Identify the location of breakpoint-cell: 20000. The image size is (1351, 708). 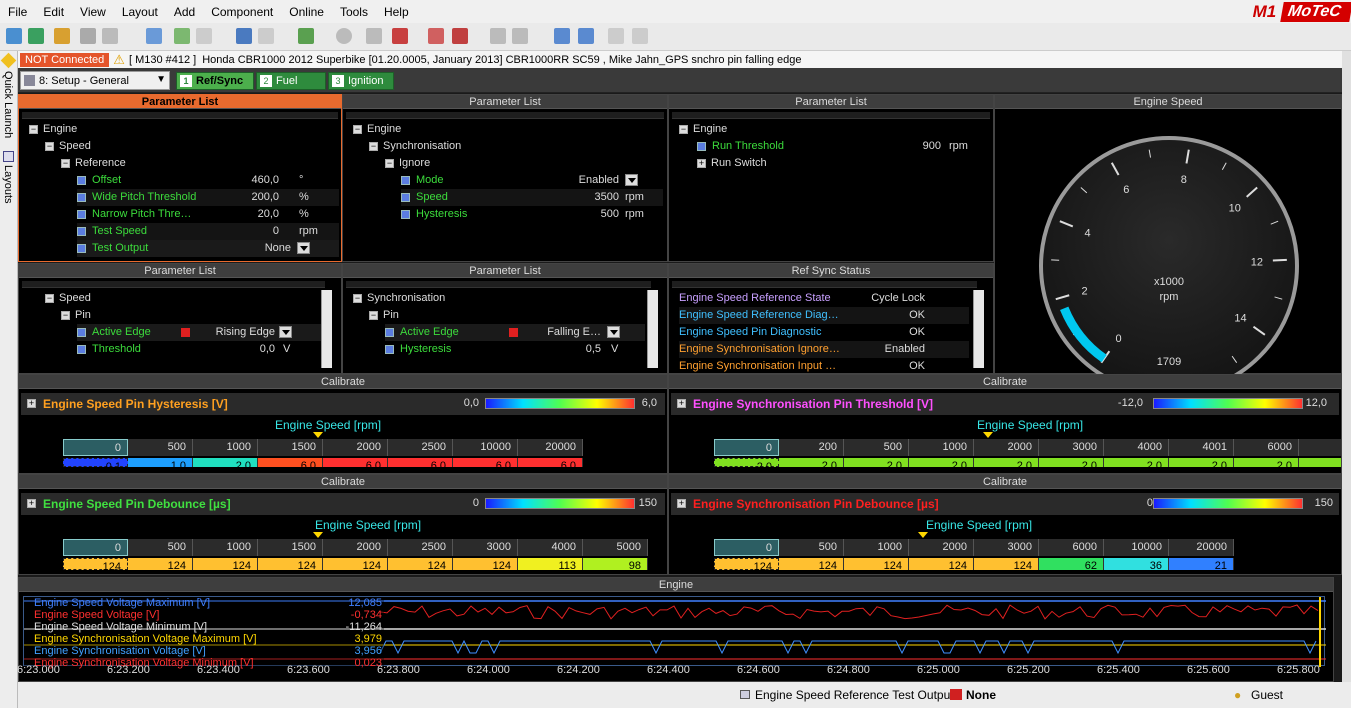
(1201, 547).